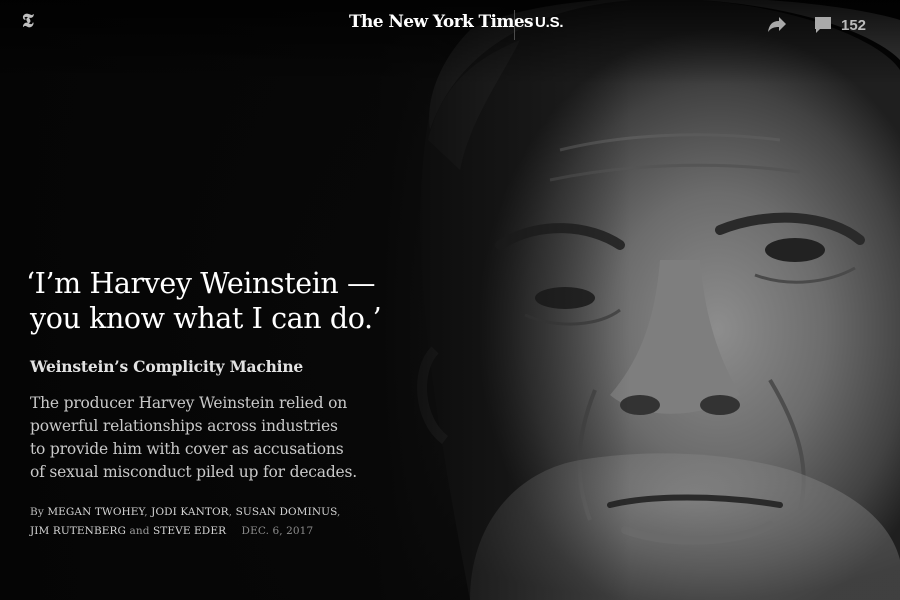 Image resolution: width=900 pixels, height=600 pixels. I want to click on headline-line-1: ‘I’m Harvey Weinstein —, so click(201, 283).